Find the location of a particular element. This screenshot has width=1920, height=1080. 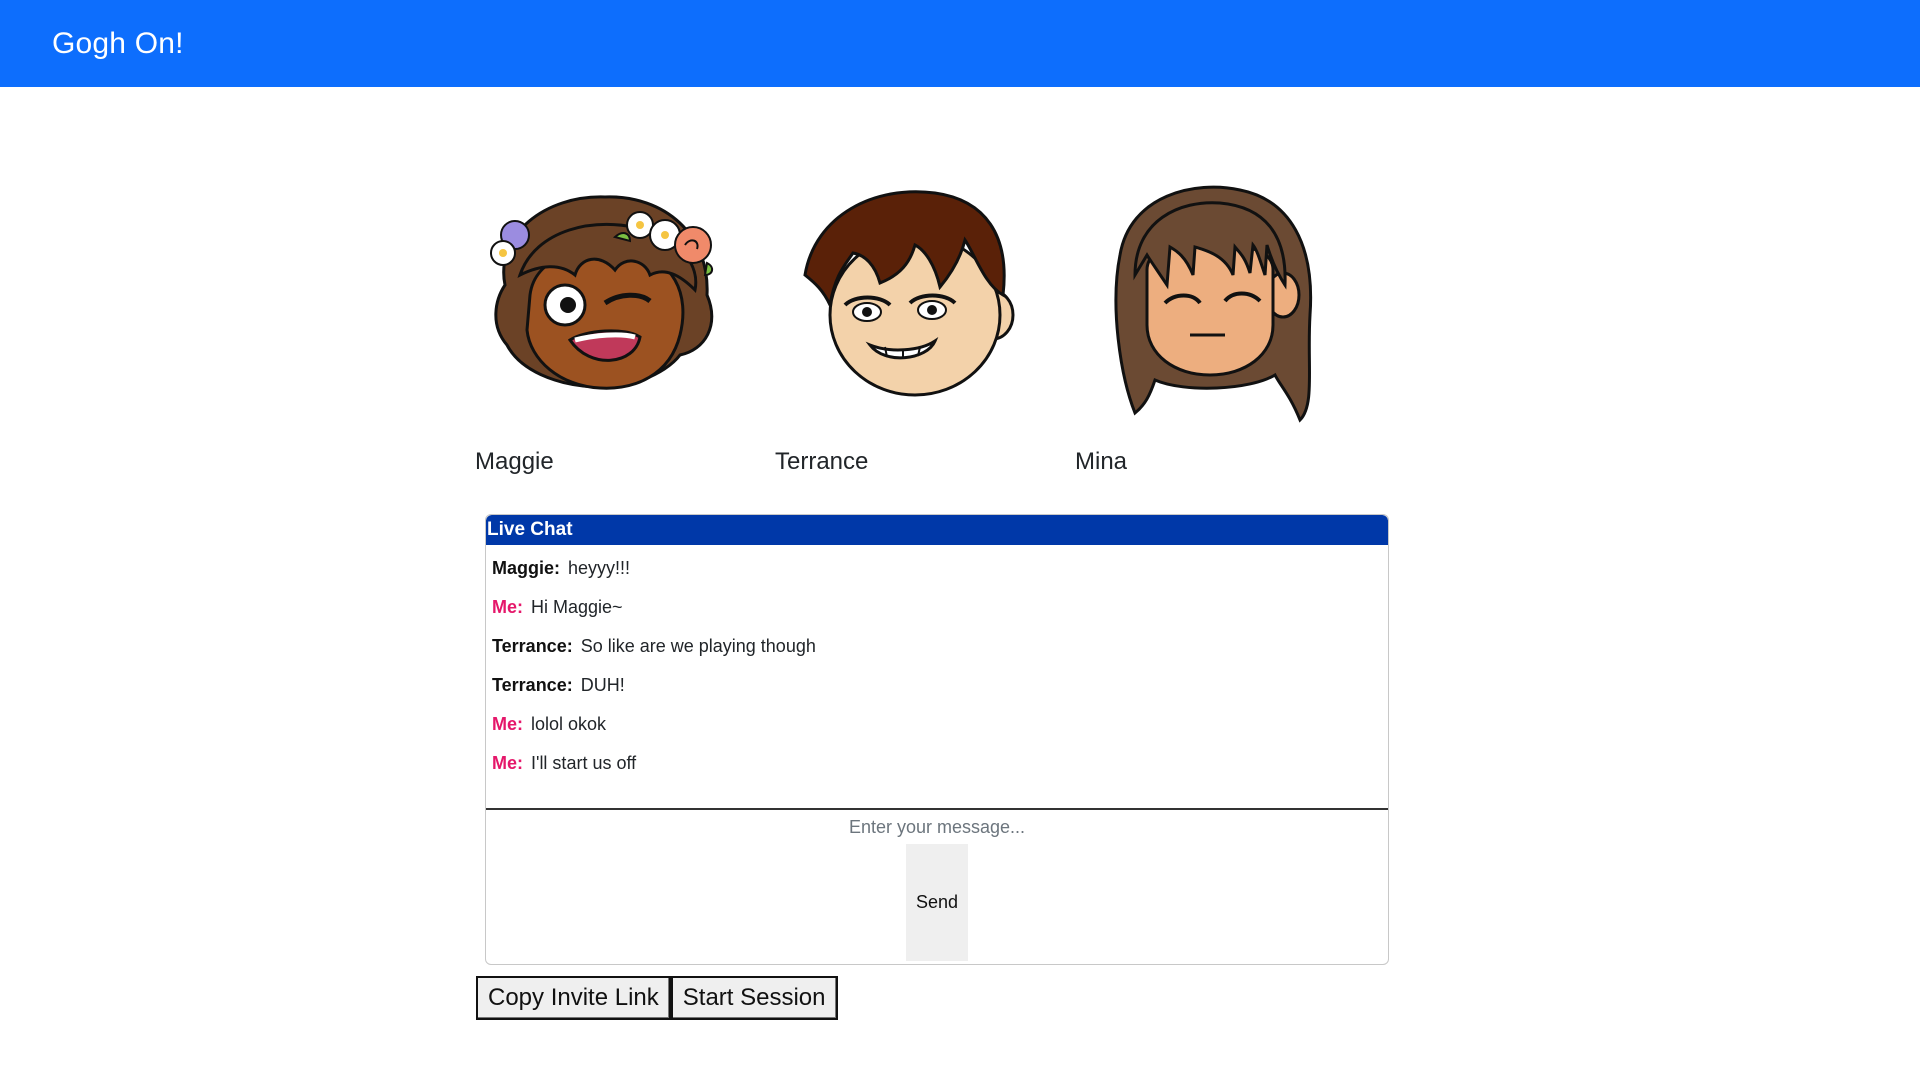

player-list: Maggie Terrance Mina is located at coordinates (975, 330).